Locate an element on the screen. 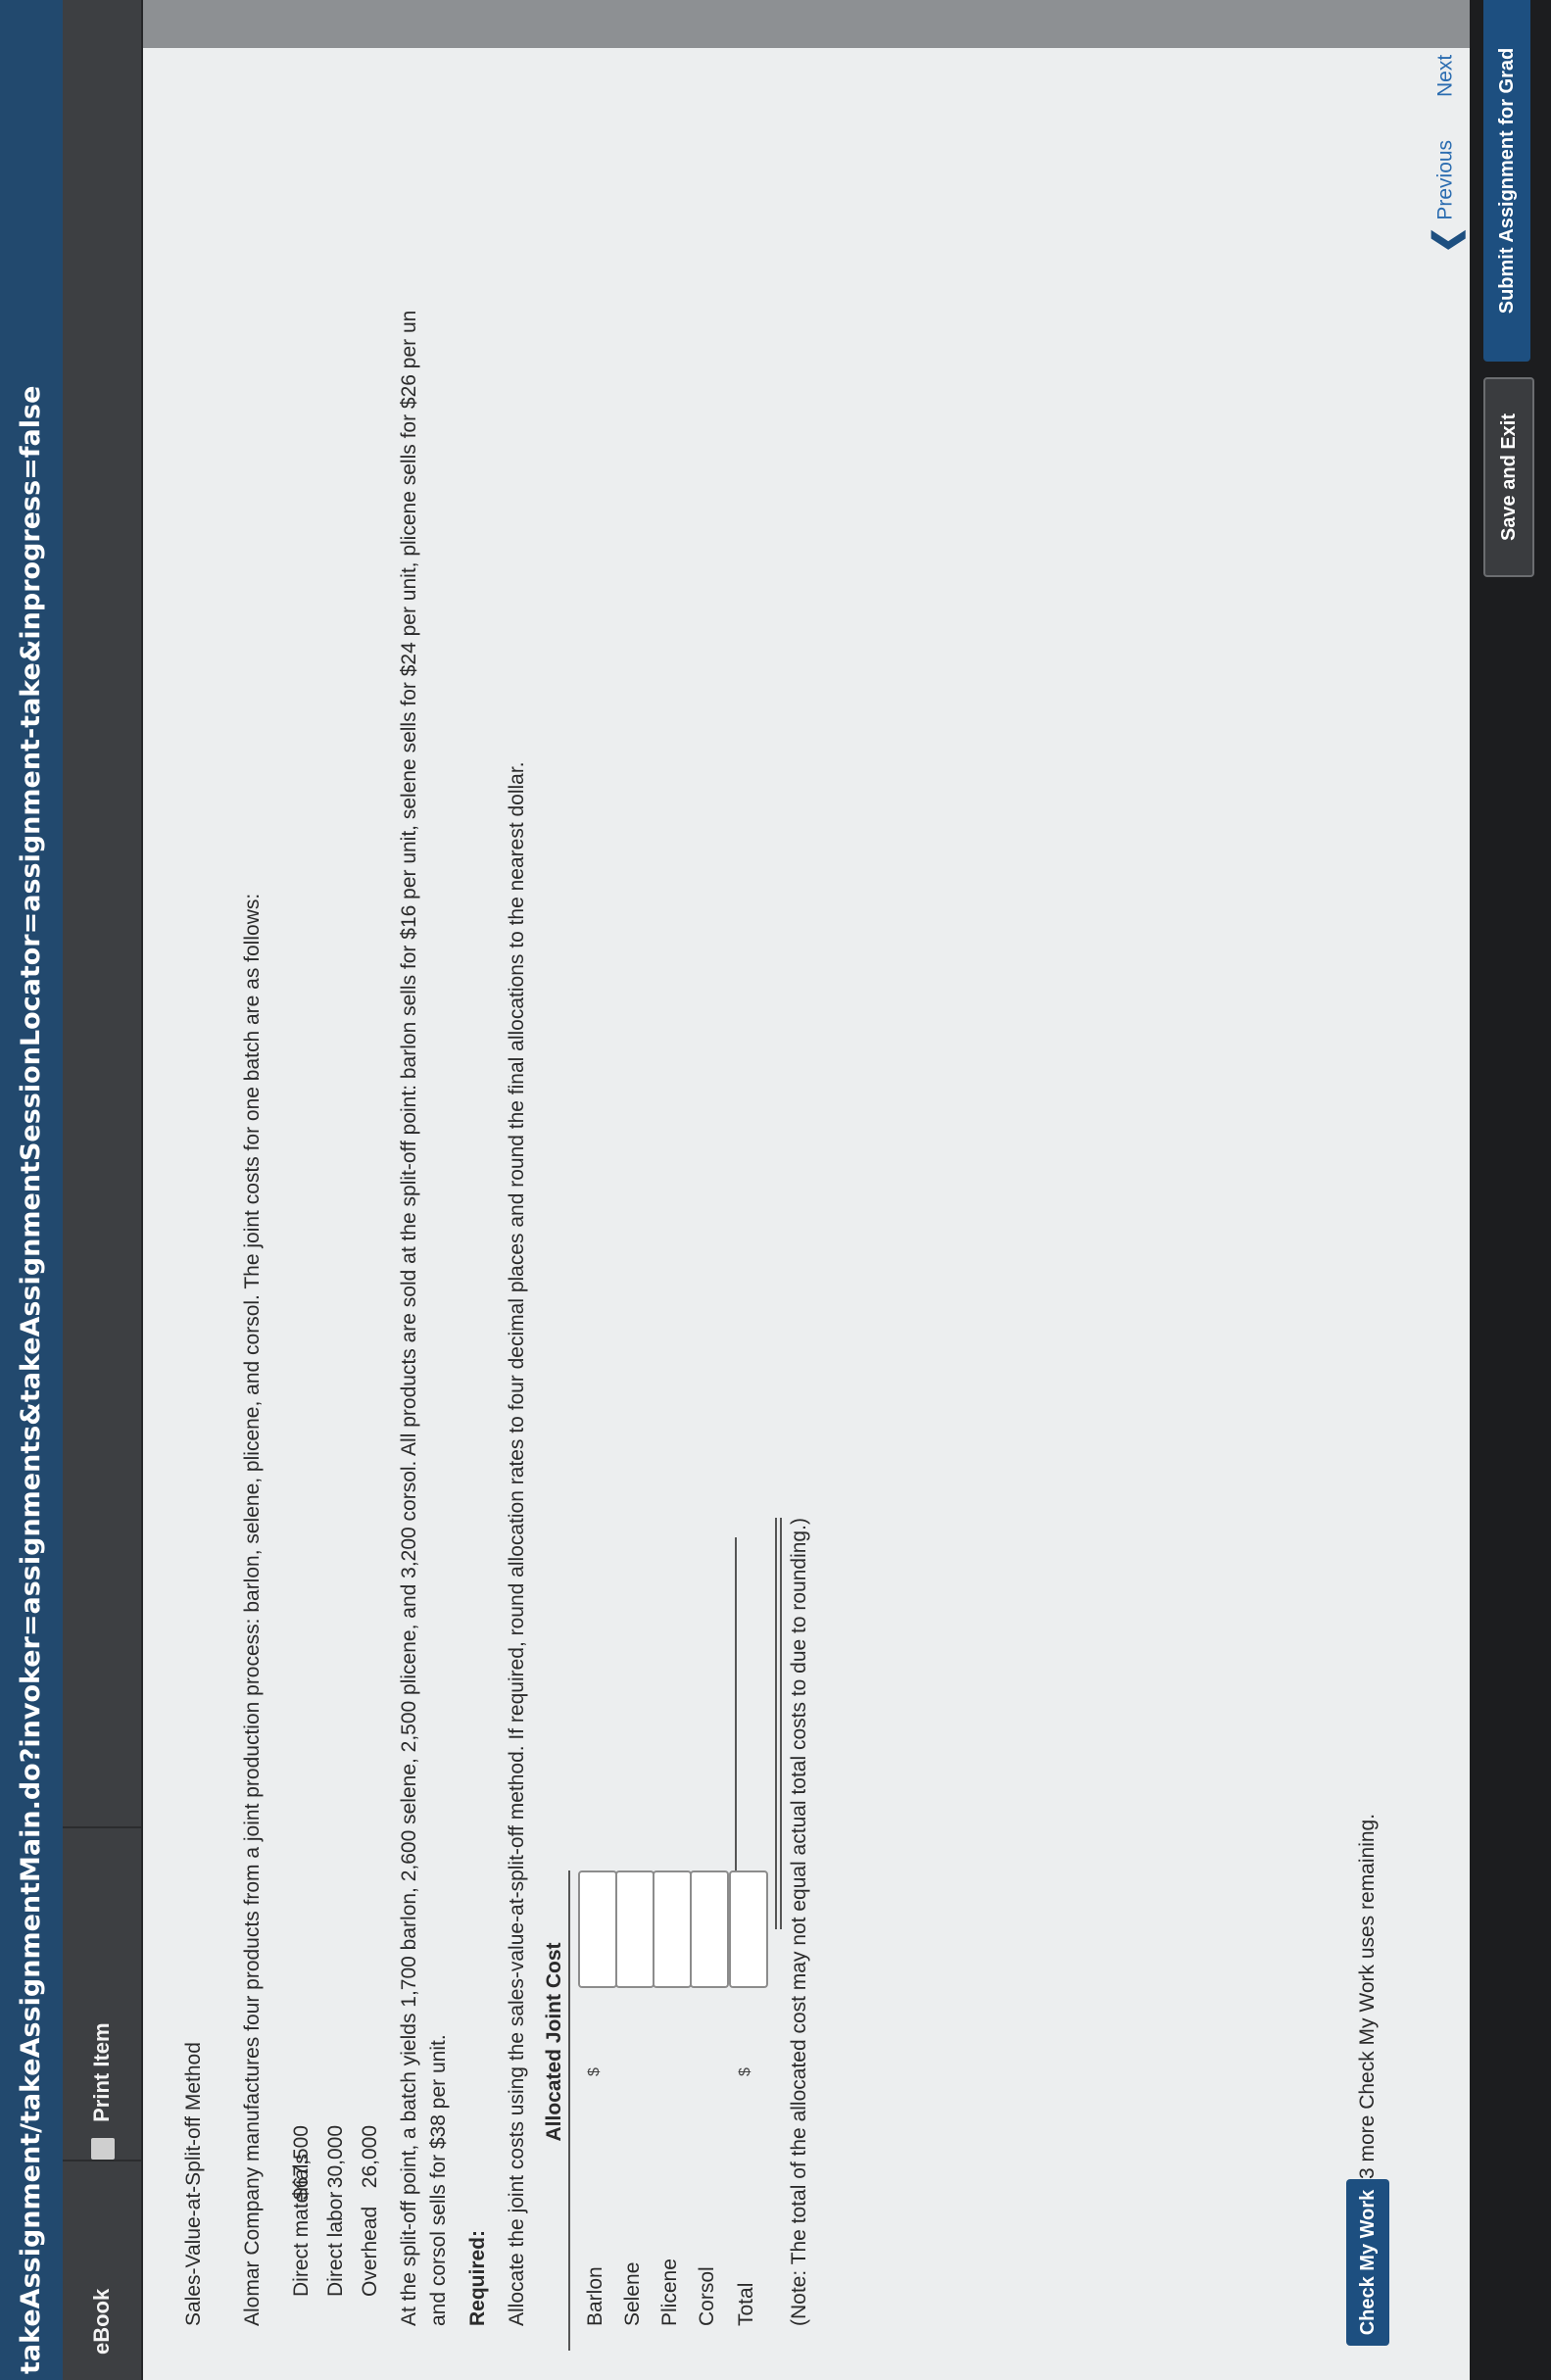  row-label-barlon: Barlon is located at coordinates (595, 2296).